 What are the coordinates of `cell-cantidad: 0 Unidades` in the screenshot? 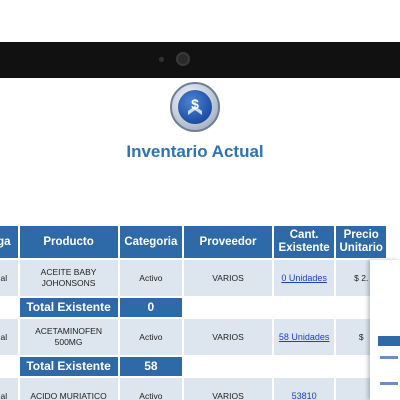 It's located at (304, 278).